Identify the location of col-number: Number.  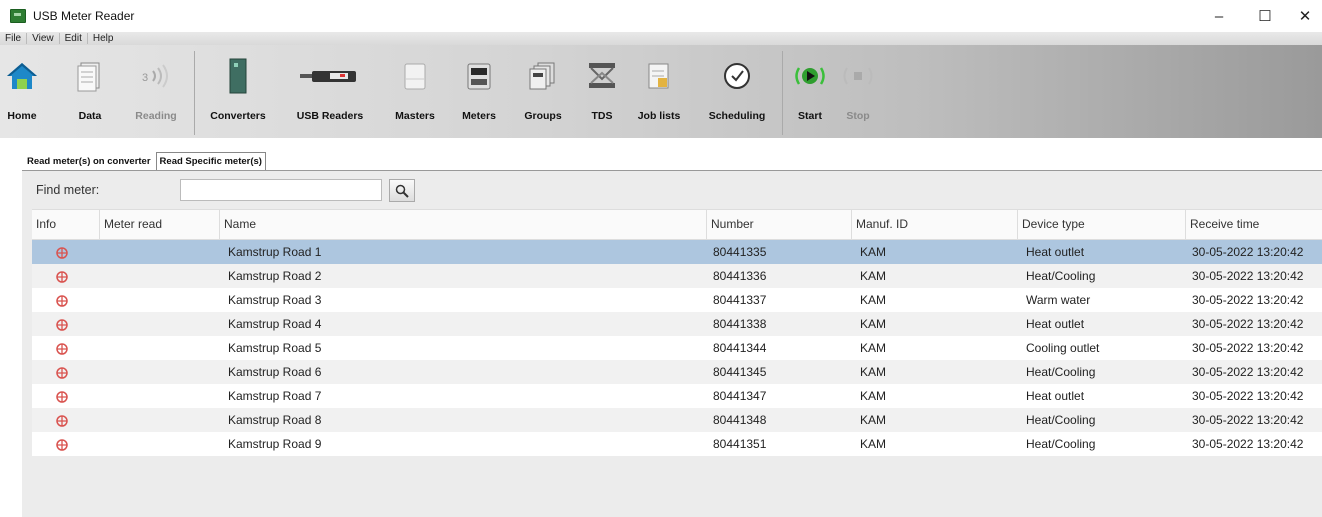
(779, 224).